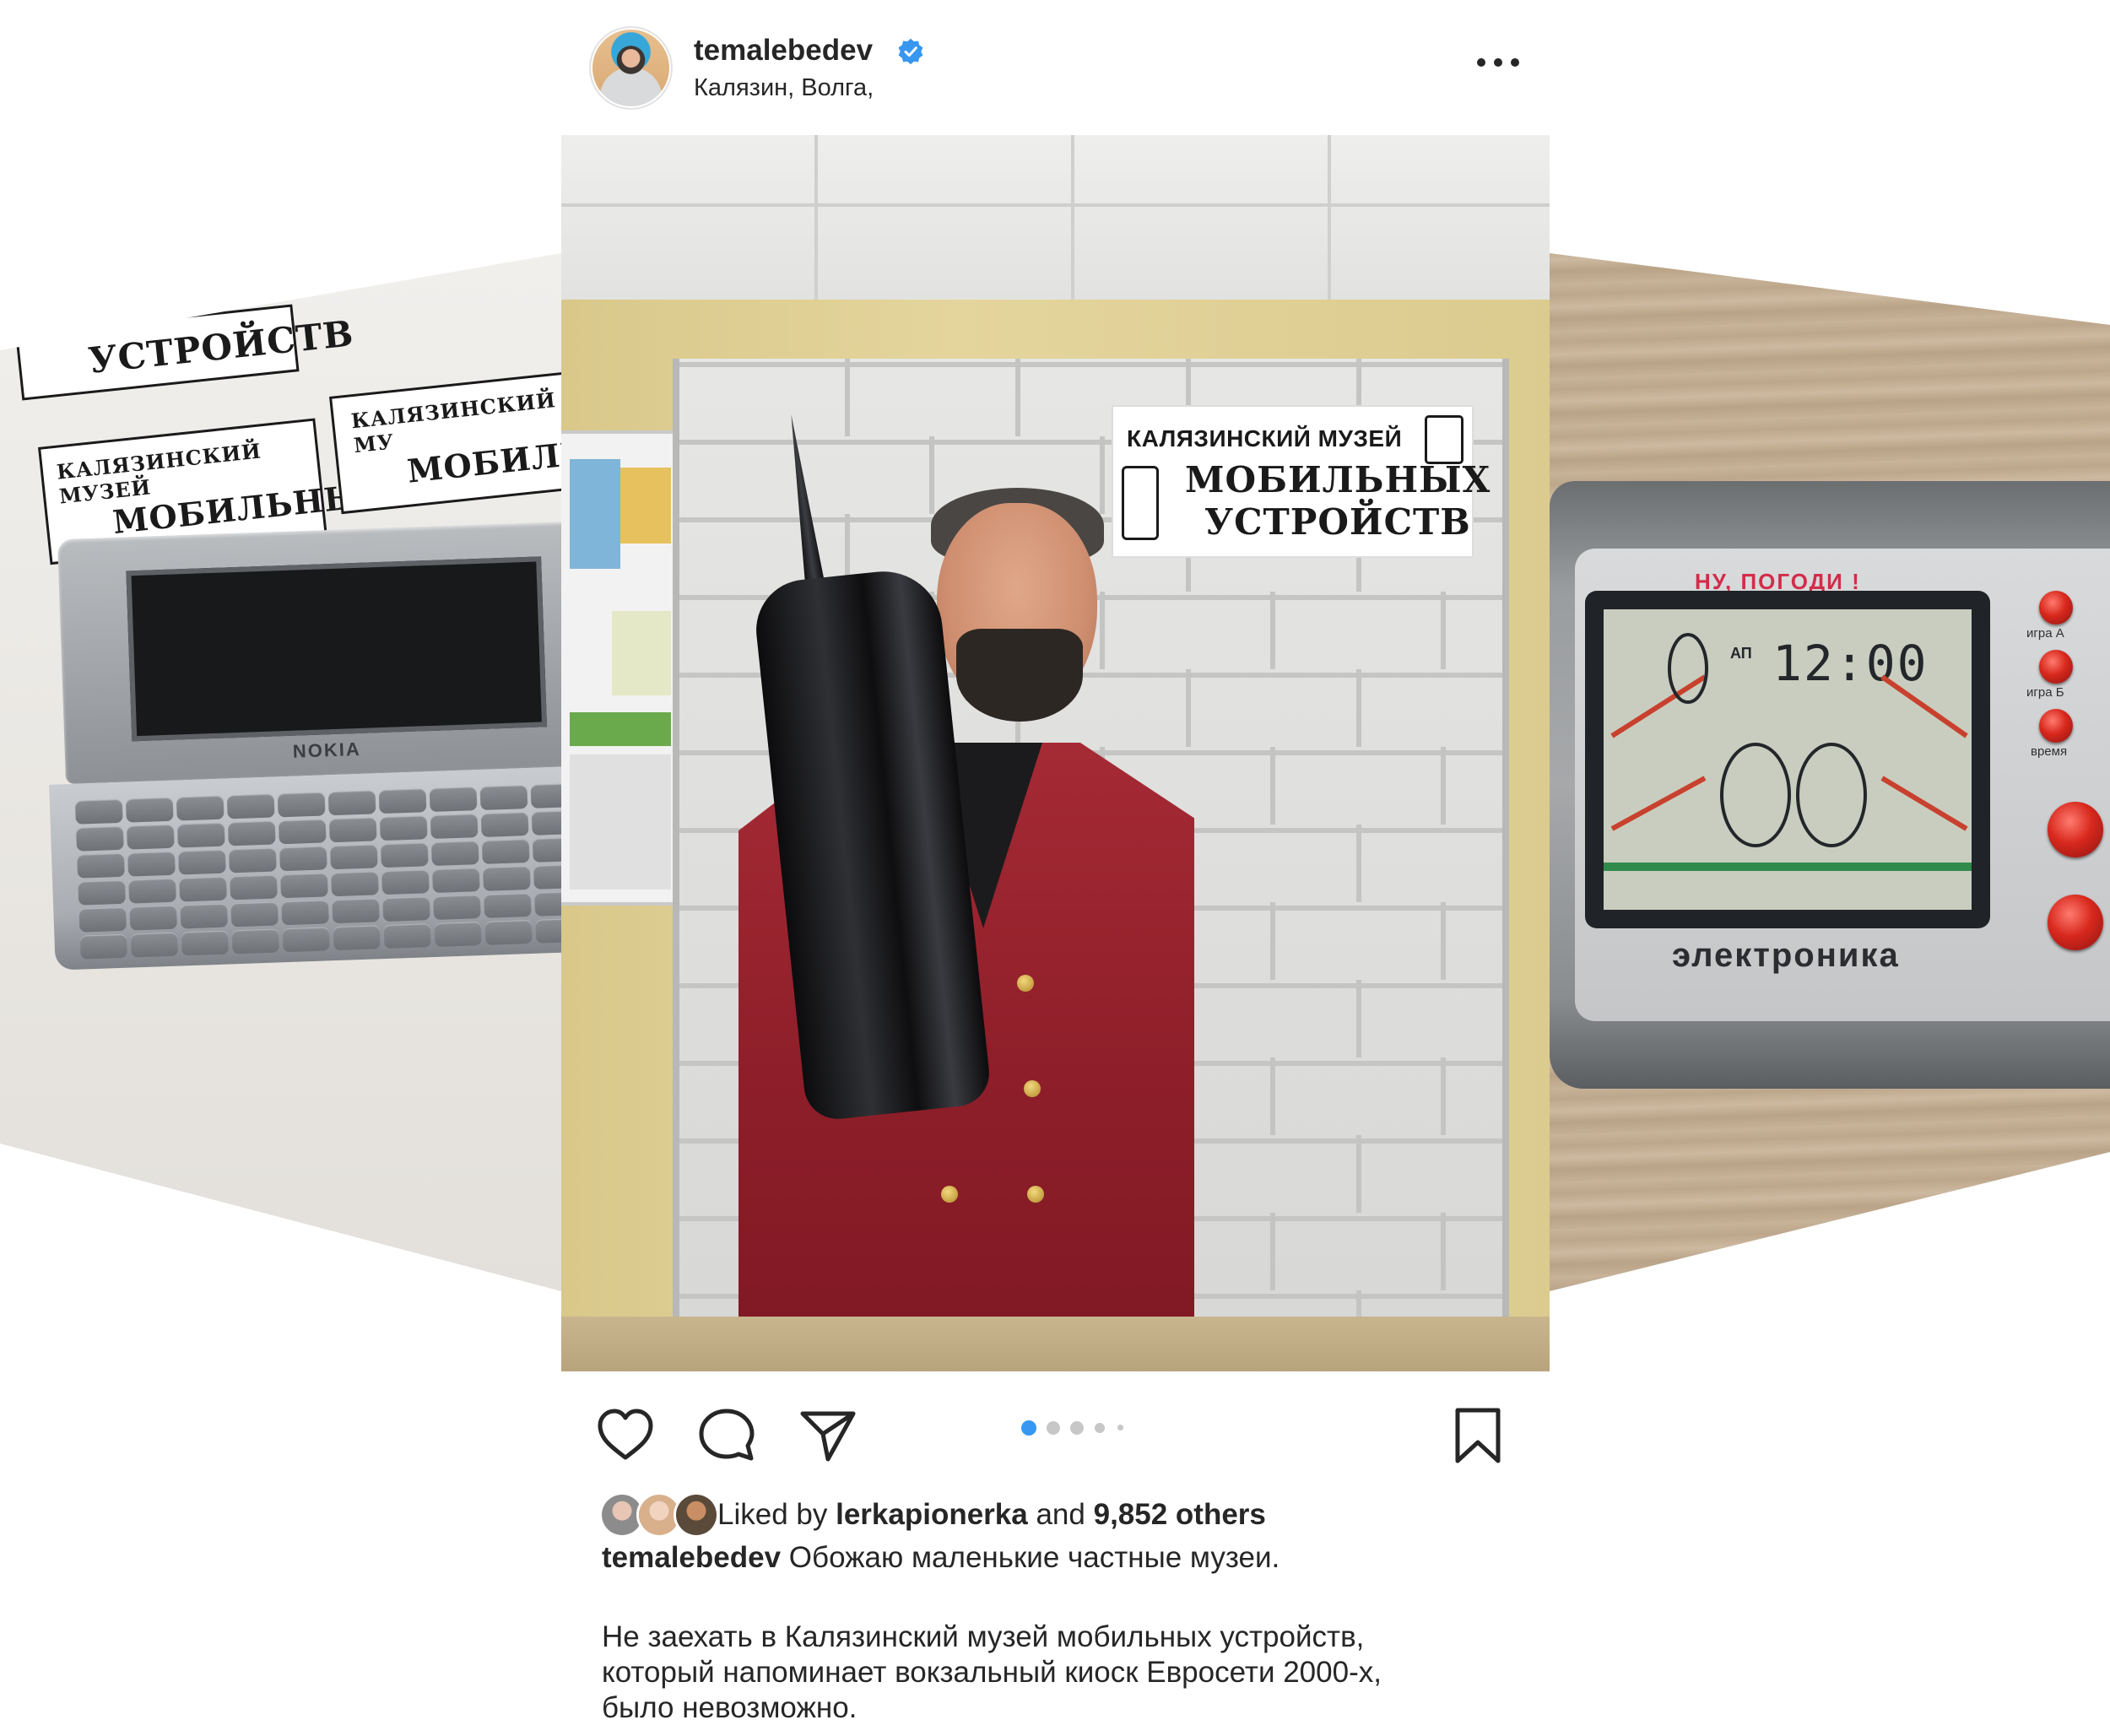 This screenshot has height=1736, width=2110. Describe the element at coordinates (1180, 1514) in the screenshot. I see `likes-count: 9,852 others` at that location.